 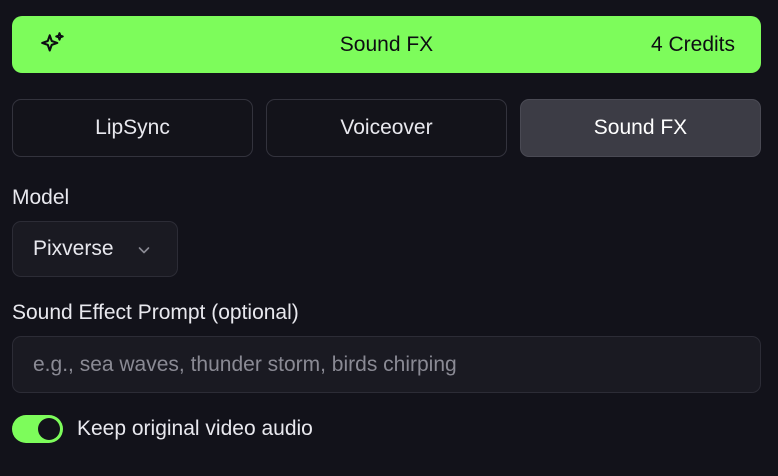 What do you see at coordinates (640, 128) in the screenshot?
I see `tab-sound-fx: Sound FX` at bounding box center [640, 128].